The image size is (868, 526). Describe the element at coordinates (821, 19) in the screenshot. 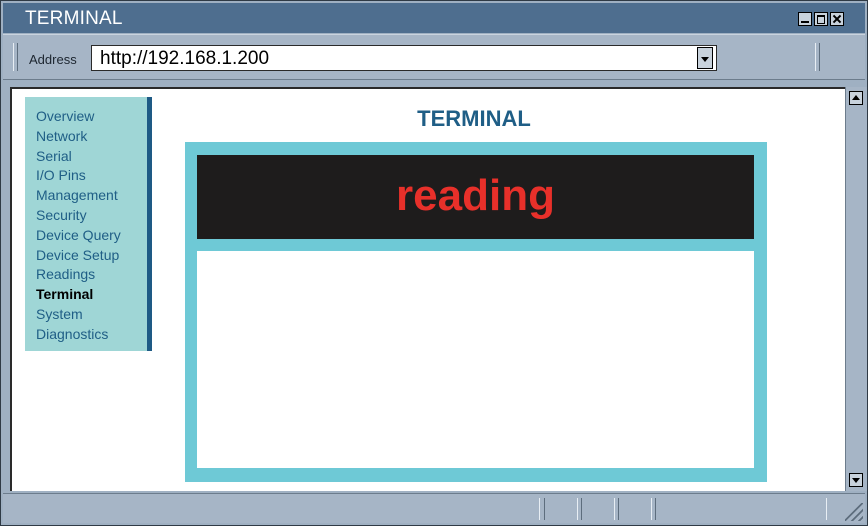

I see `maximize-icon` at that location.